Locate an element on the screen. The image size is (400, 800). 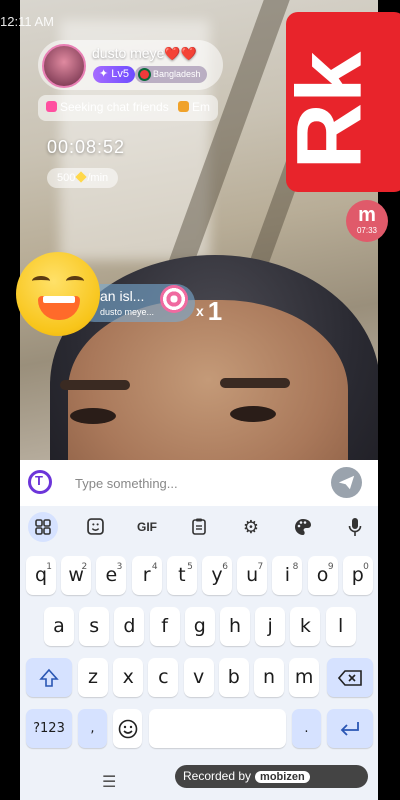
emoji-key is located at coordinates (127, 728).